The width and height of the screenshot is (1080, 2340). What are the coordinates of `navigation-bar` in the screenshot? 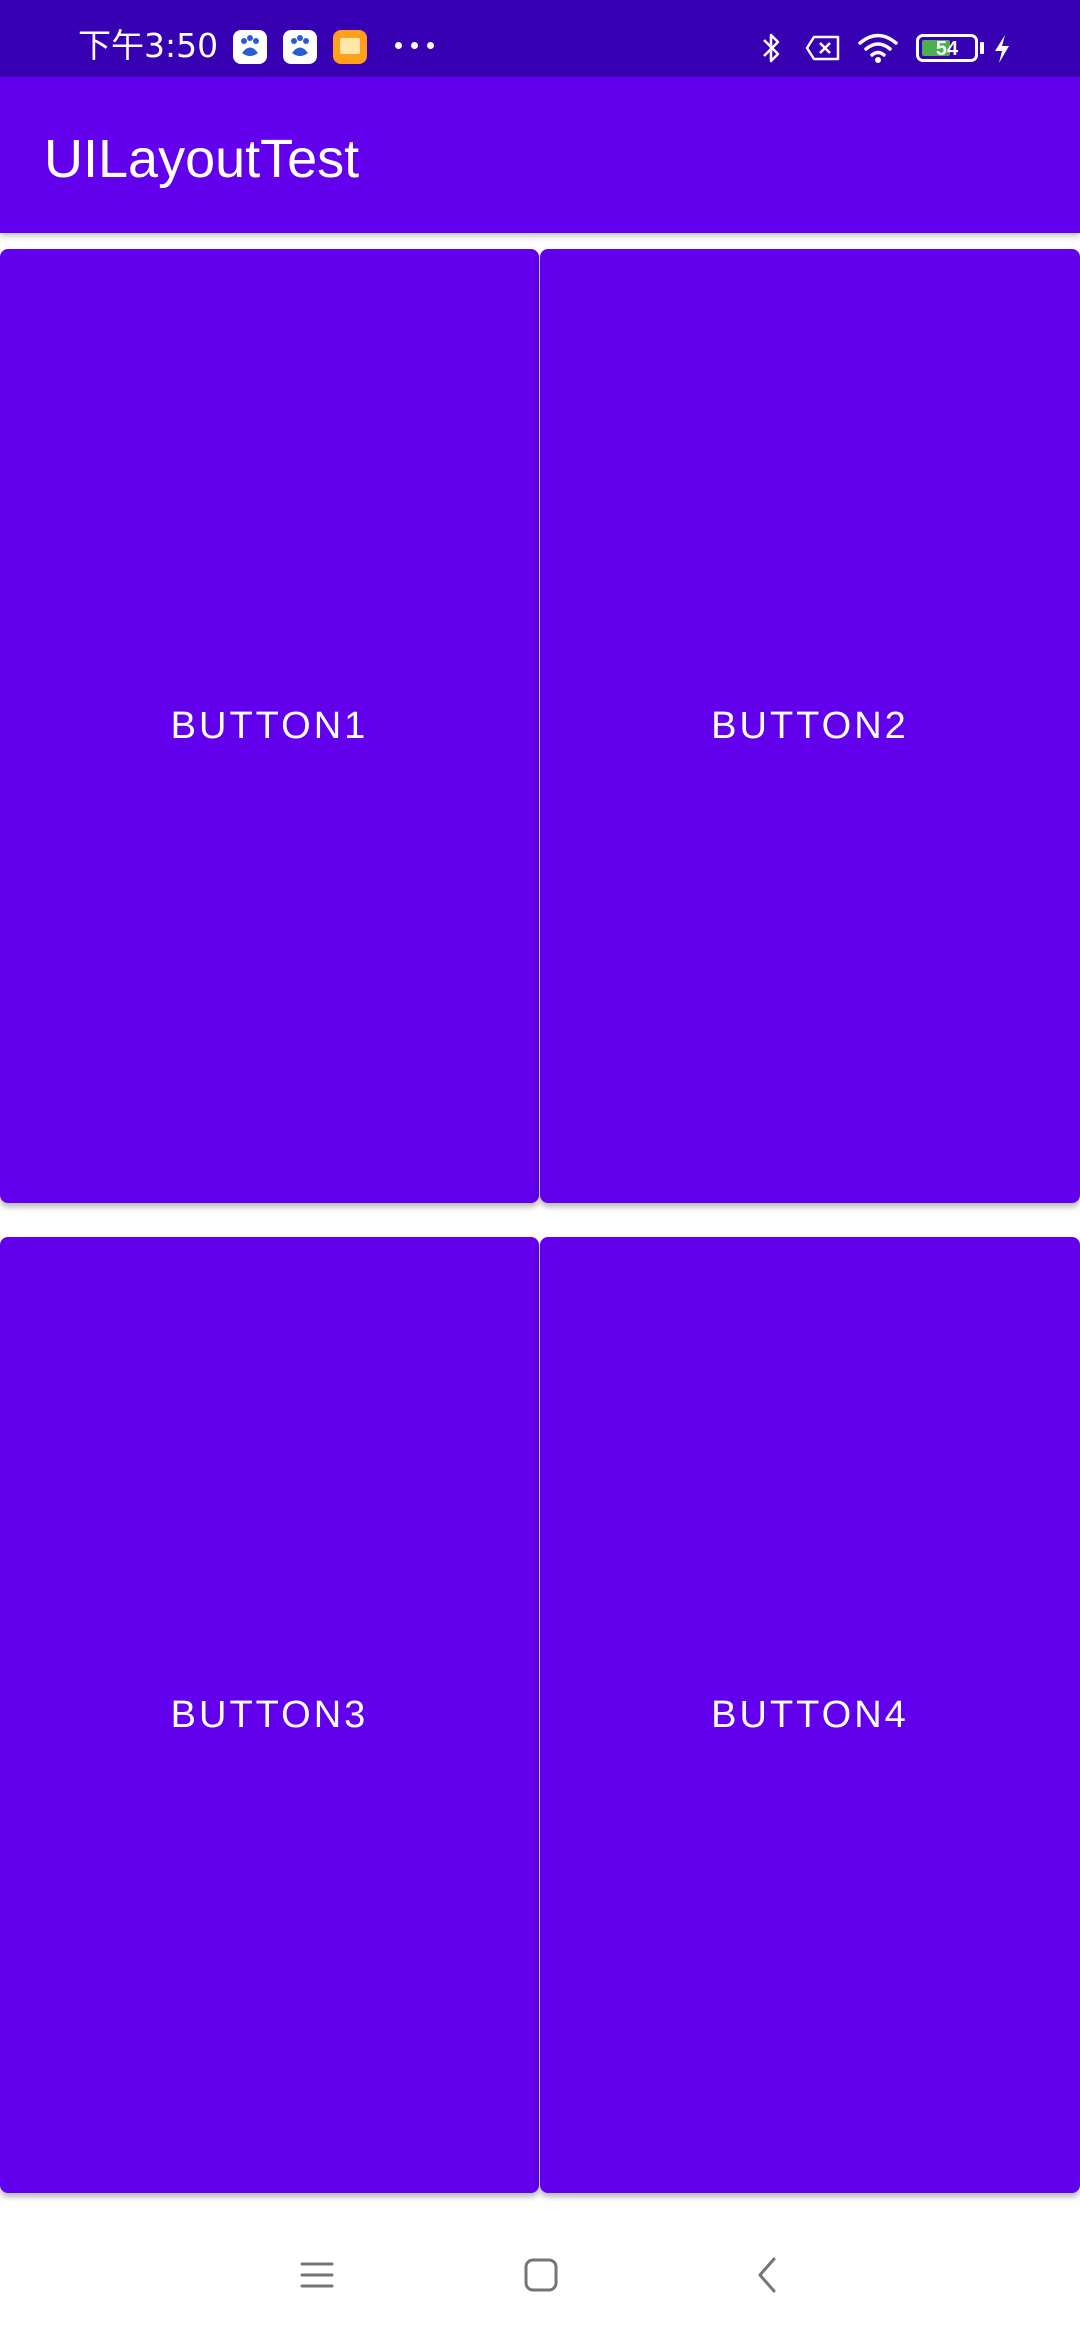 It's located at (540, 2275).